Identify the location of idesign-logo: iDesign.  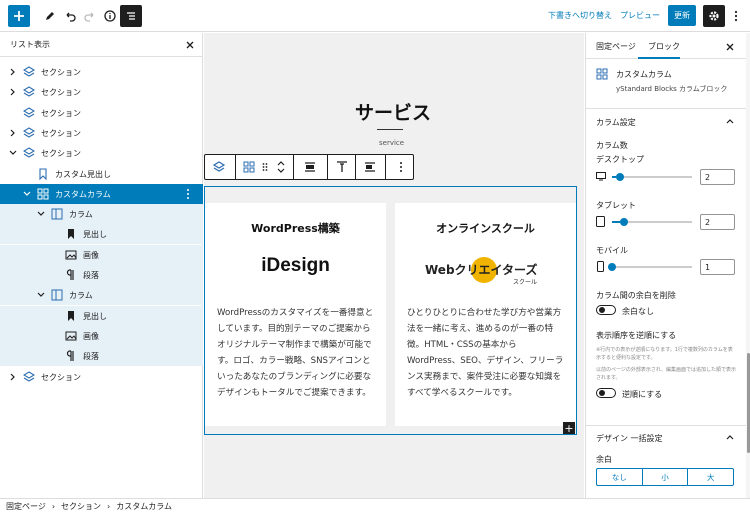
(295, 265).